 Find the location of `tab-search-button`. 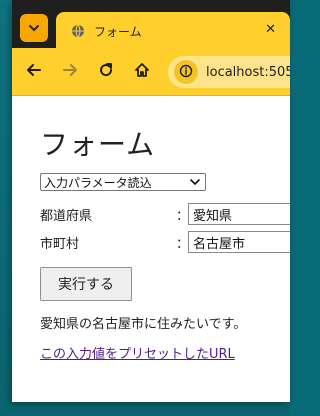

tab-search-button is located at coordinates (34, 28).